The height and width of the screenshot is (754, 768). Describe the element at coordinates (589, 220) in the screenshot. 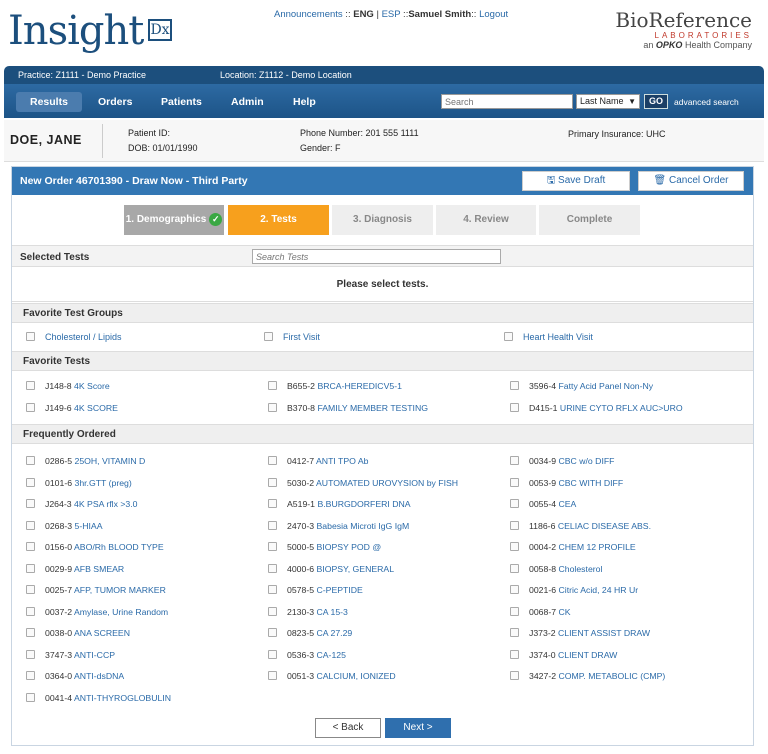

I see `step-complete: Complete` at that location.